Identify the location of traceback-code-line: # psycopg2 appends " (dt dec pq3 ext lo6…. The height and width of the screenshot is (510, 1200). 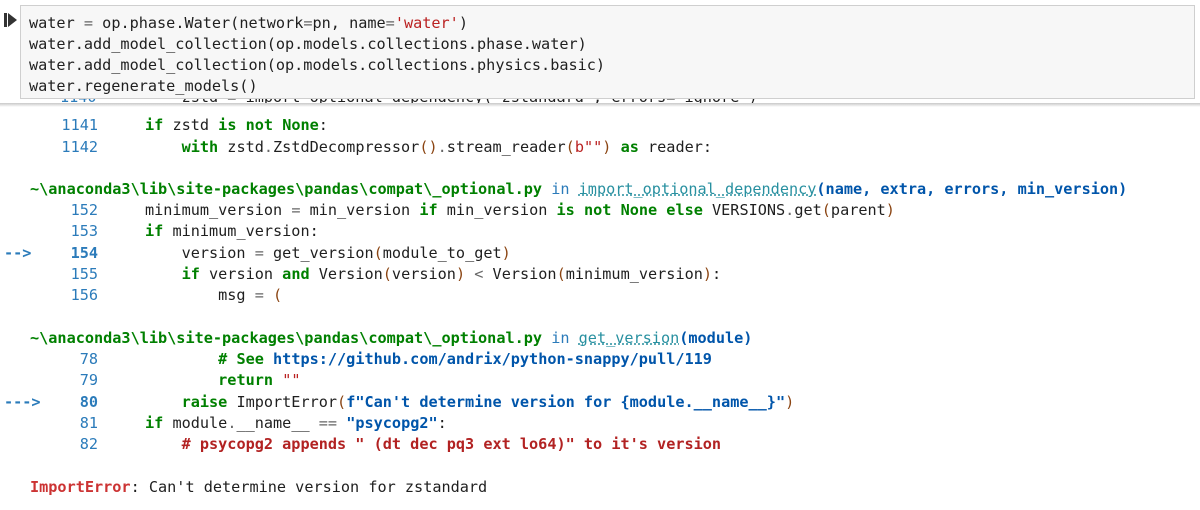
(451, 444).